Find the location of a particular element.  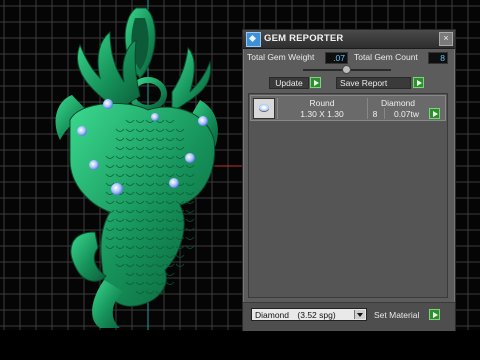

gem-weight-cell: 0.07tw is located at coordinates (406, 114).